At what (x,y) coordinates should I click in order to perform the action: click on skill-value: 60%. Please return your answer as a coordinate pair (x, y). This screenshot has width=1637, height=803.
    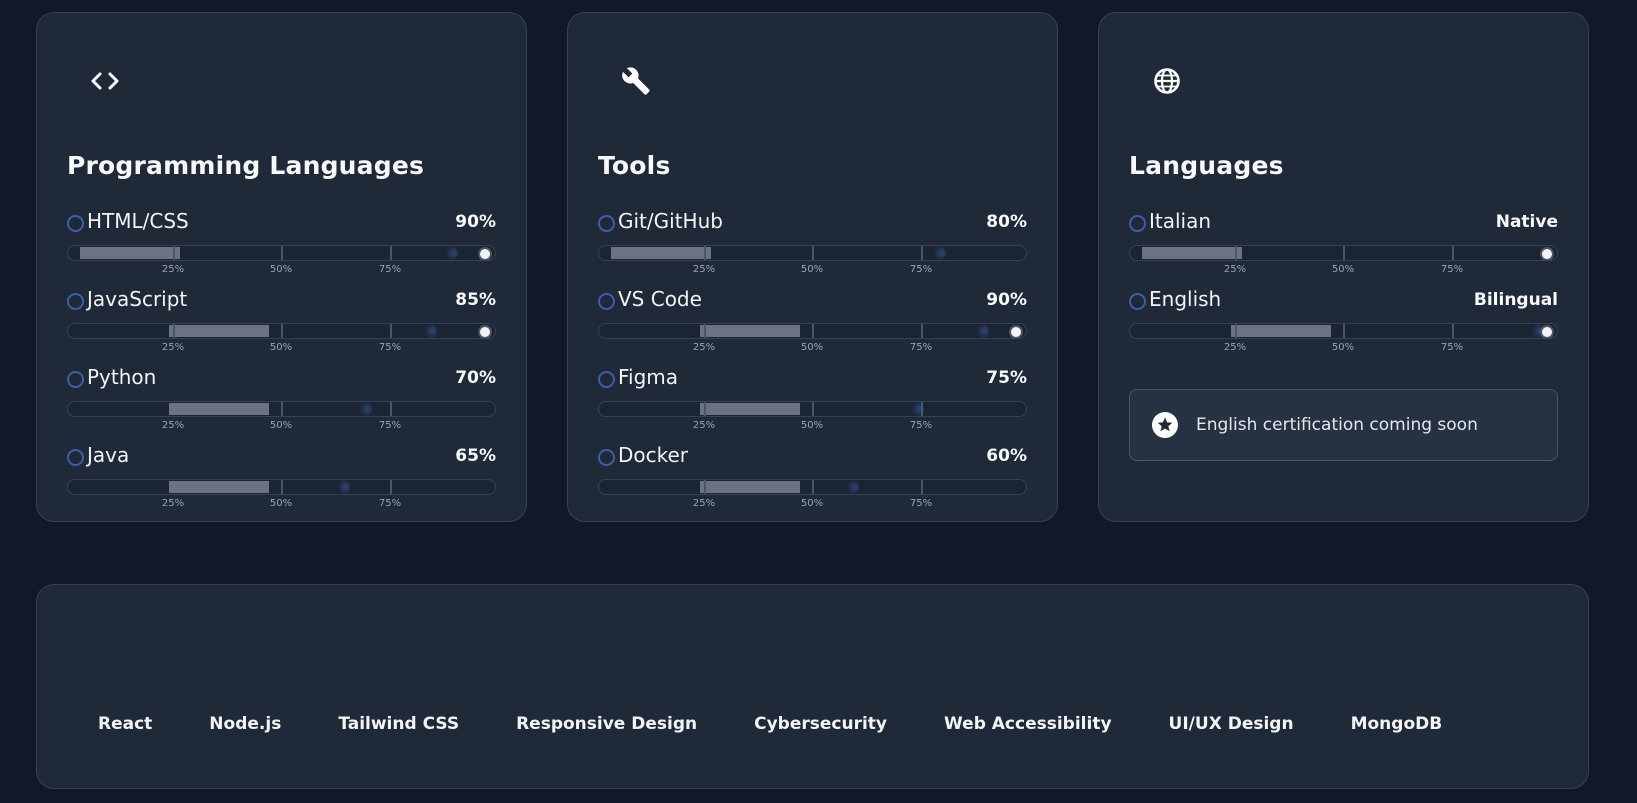
    Looking at the image, I should click on (1006, 456).